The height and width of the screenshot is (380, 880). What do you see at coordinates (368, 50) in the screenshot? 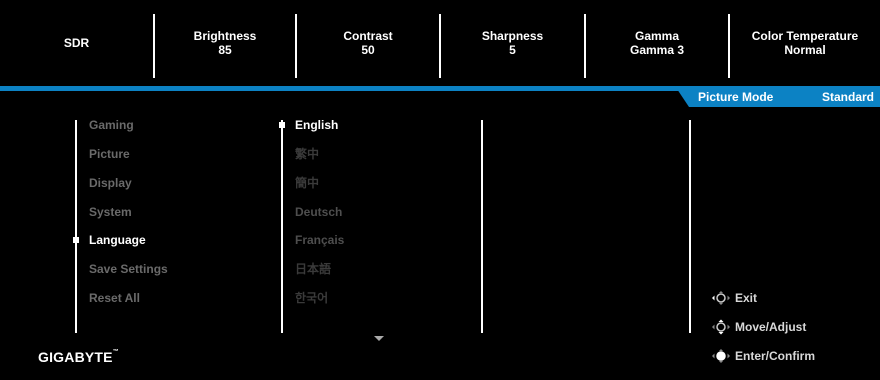
I see `contrast-value: 50` at bounding box center [368, 50].